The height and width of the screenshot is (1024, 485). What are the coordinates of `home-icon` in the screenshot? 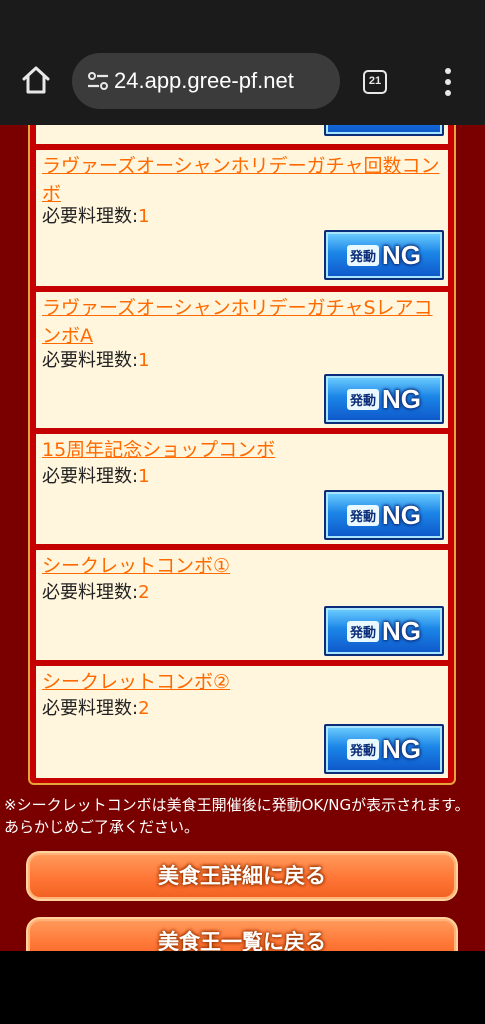 It's located at (36, 80).